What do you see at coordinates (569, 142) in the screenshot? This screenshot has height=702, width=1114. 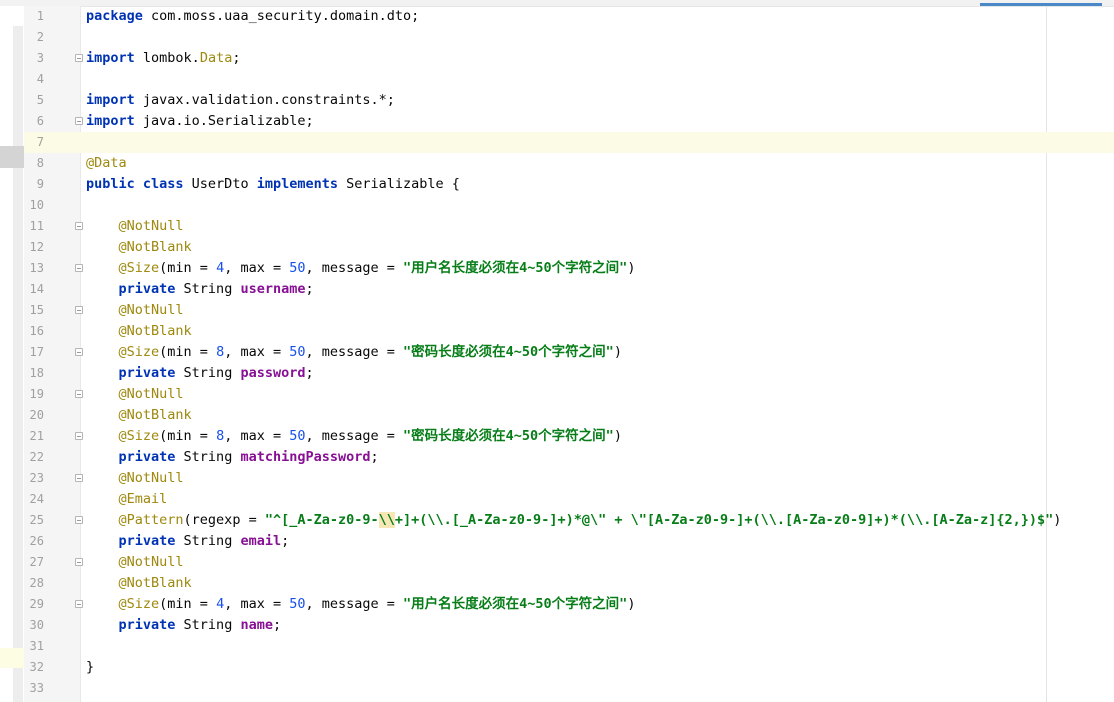 I see `code-line: 7` at bounding box center [569, 142].